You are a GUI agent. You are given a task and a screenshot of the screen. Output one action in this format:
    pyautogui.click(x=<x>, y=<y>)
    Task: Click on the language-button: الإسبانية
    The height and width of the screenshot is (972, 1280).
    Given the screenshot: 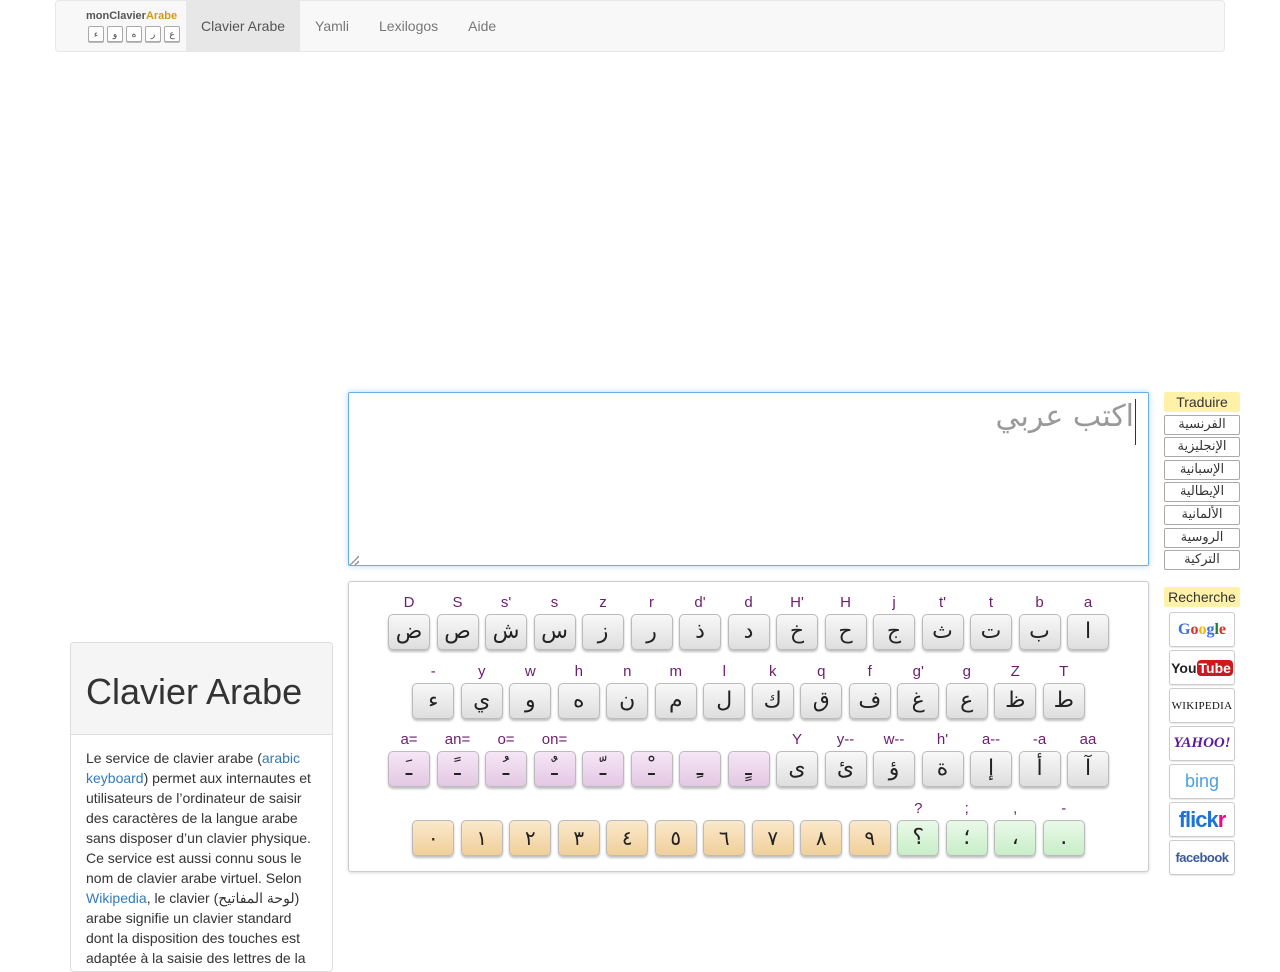 What is the action you would take?
    pyautogui.click(x=1202, y=469)
    